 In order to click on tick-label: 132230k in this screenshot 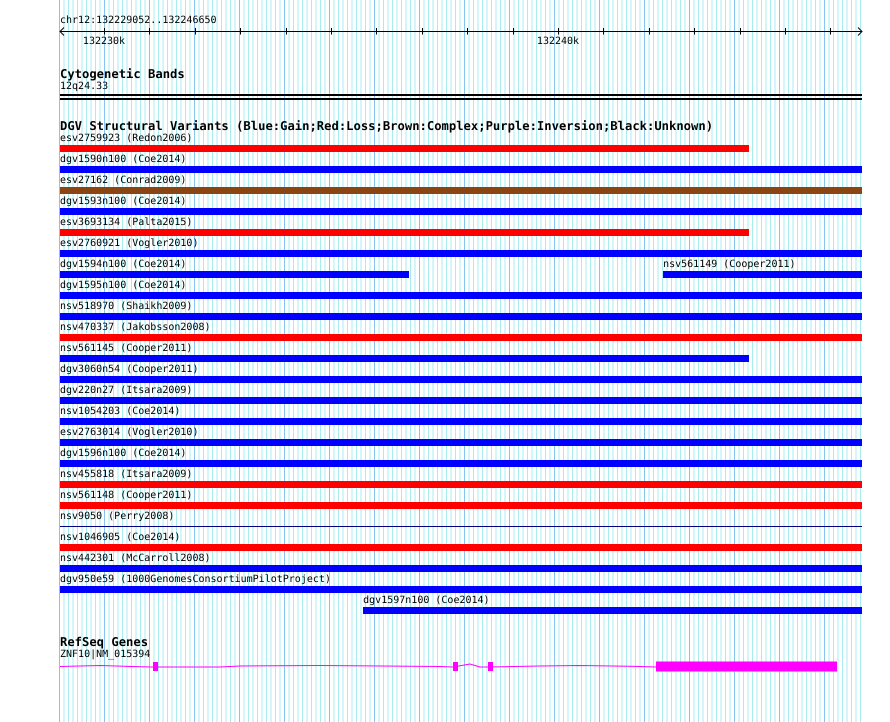, I will do `click(104, 41)`.